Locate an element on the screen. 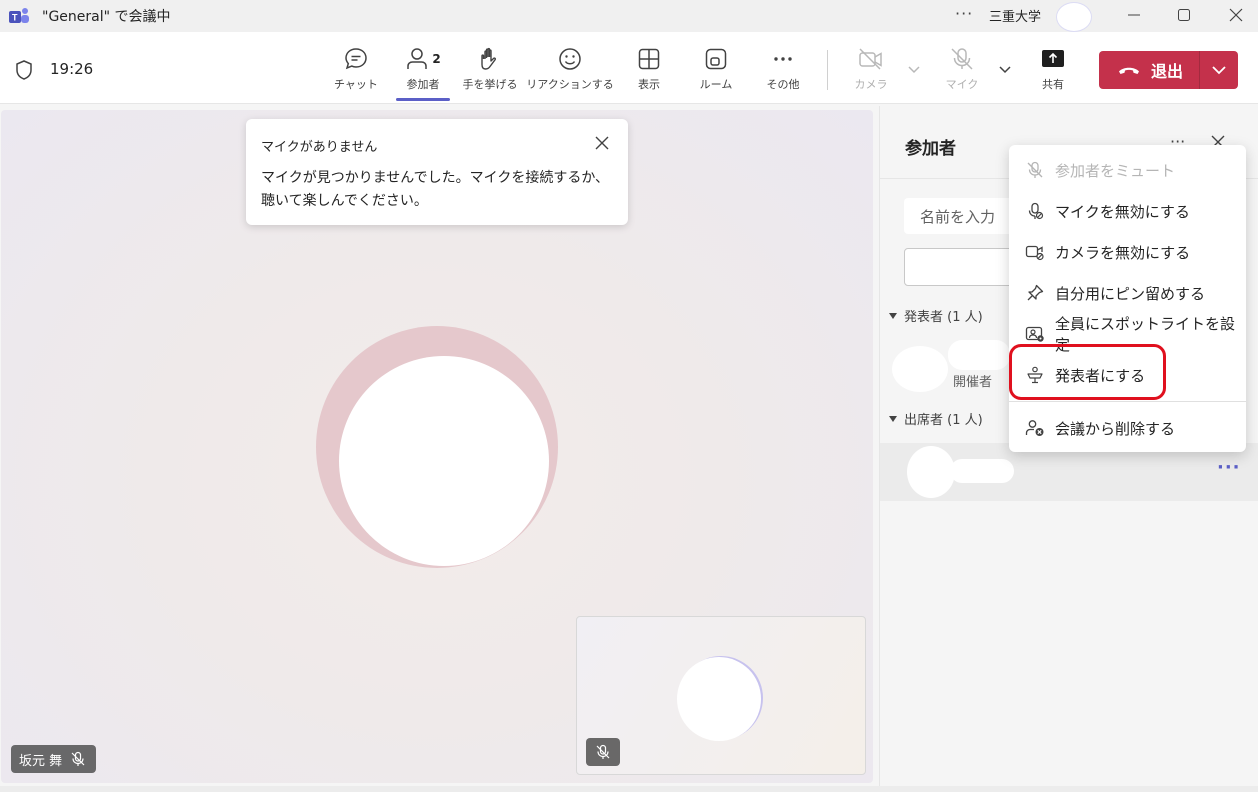 Image resolution: width=1258 pixels, height=792 pixels. titlebar-more-icon: ··· is located at coordinates (964, 13).